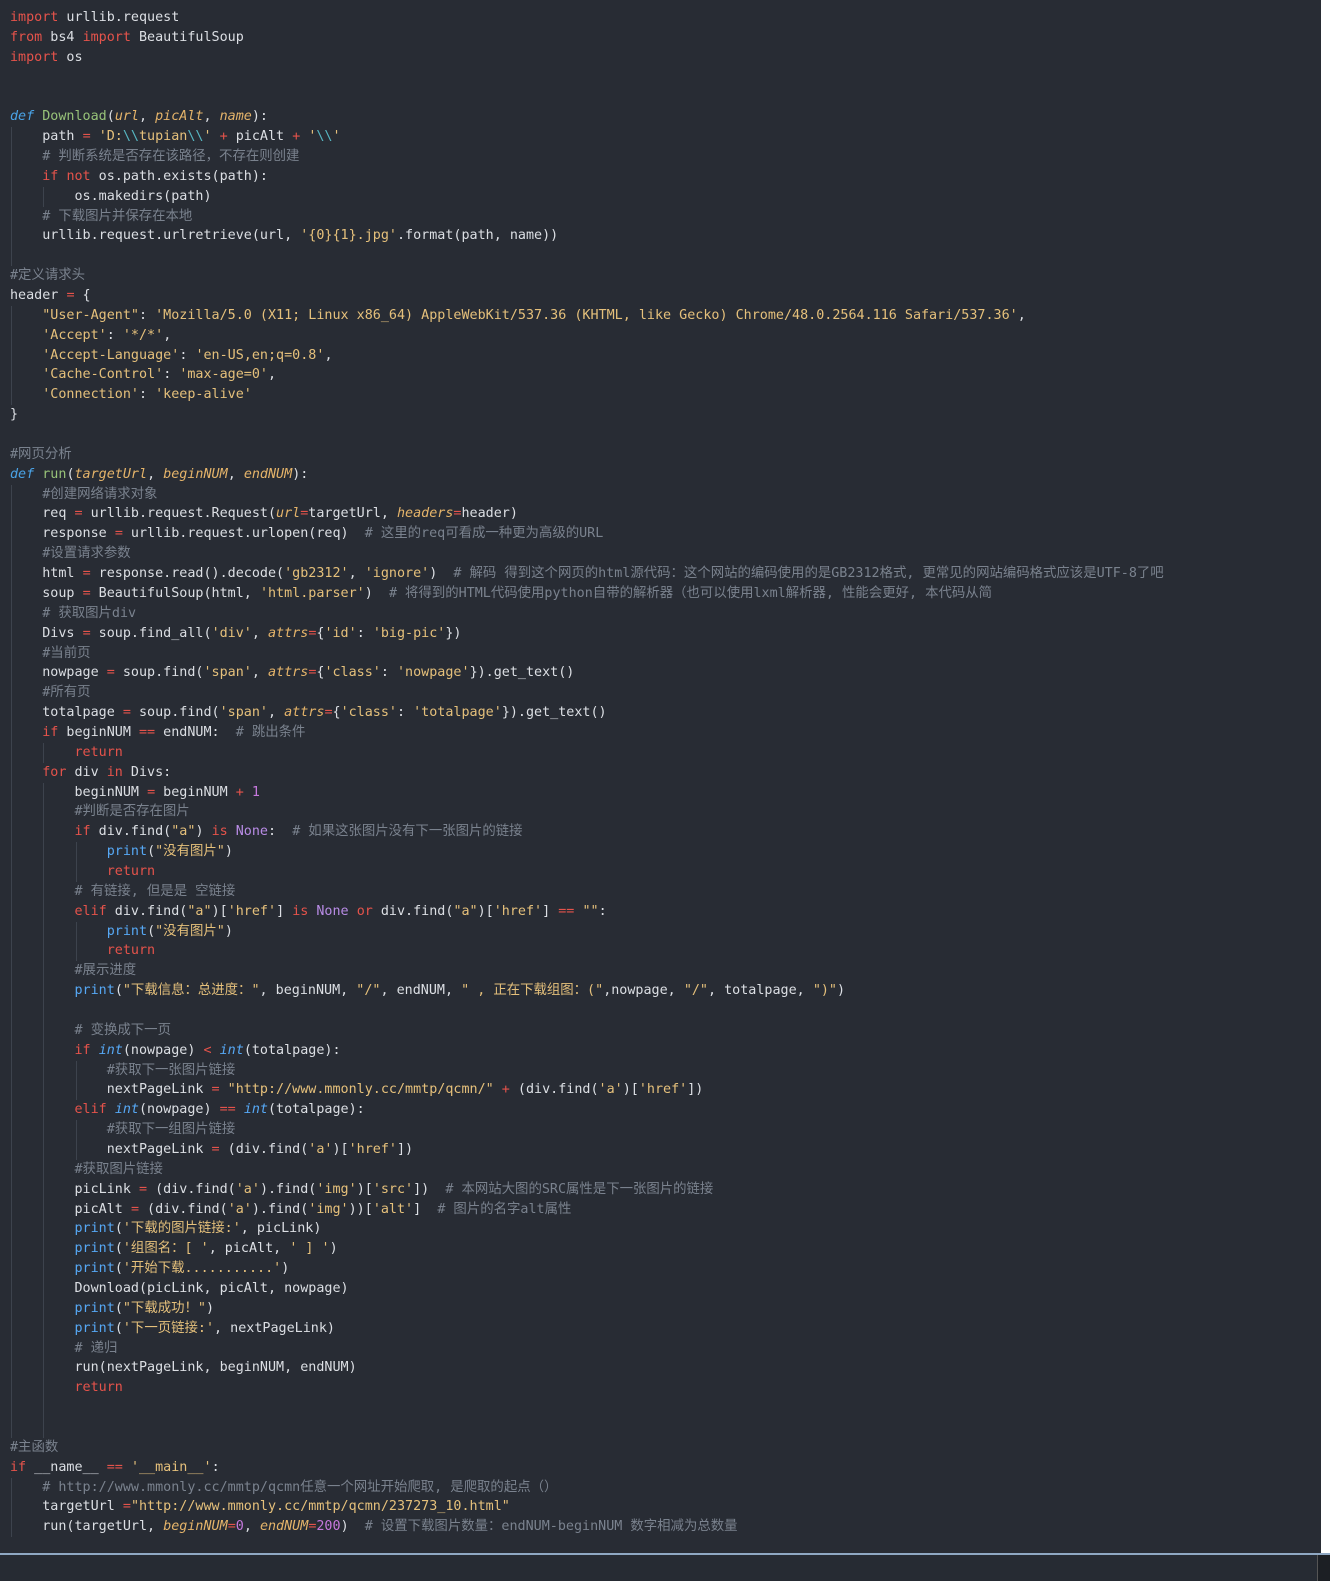 Image resolution: width=1330 pixels, height=1581 pixels. I want to click on code-line: elif int(nowpage) == int(totalpage):, so click(665, 1110).